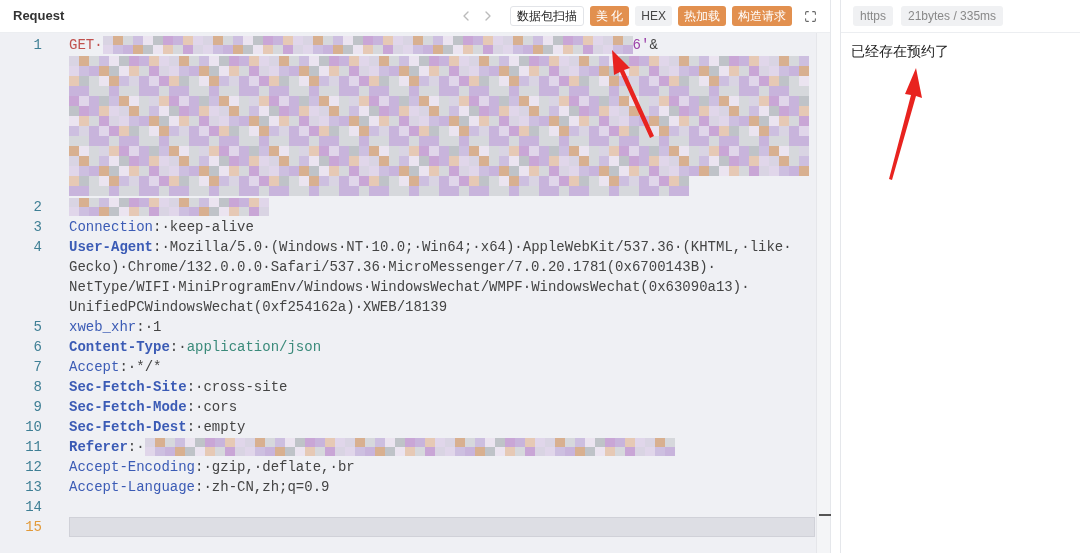 The height and width of the screenshot is (553, 1080). What do you see at coordinates (116, 367) in the screenshot?
I see `code-line: Accept:·*/*` at bounding box center [116, 367].